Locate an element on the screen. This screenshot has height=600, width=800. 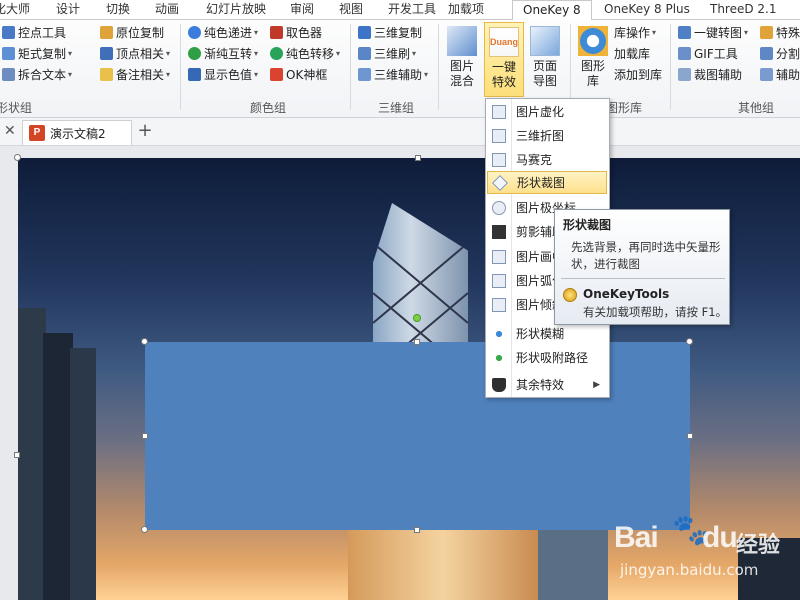
menu-item-shape-crop: 形状裁图 is located at coordinates (547, 182).